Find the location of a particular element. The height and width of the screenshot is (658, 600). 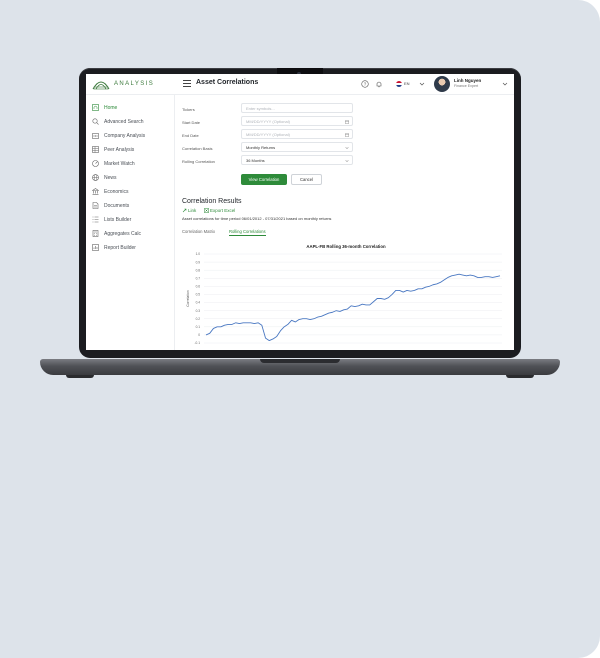

correlation-basis-select: Monthly Returns is located at coordinates (297, 147).